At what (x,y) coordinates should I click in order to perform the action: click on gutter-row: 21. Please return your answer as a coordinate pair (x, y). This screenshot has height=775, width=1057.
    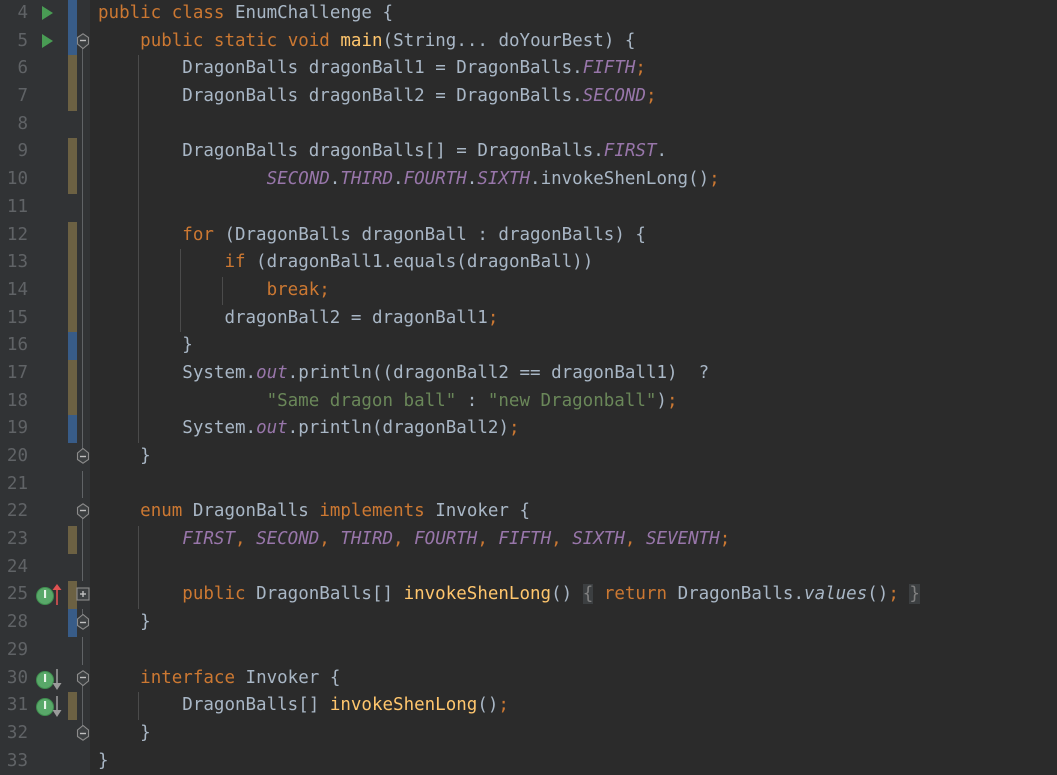
    Looking at the image, I should click on (45, 484).